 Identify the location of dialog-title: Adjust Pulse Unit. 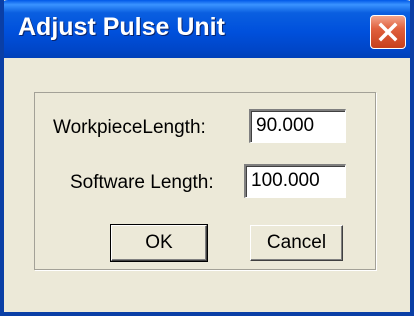
(121, 27).